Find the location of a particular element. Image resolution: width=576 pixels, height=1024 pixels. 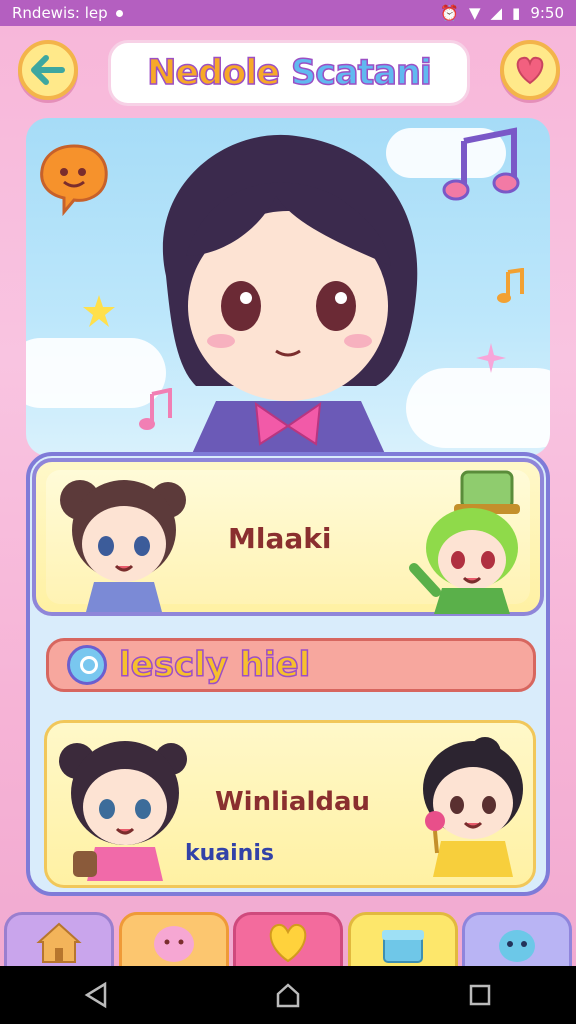

gift-box-icon is located at coordinates (402, 942).